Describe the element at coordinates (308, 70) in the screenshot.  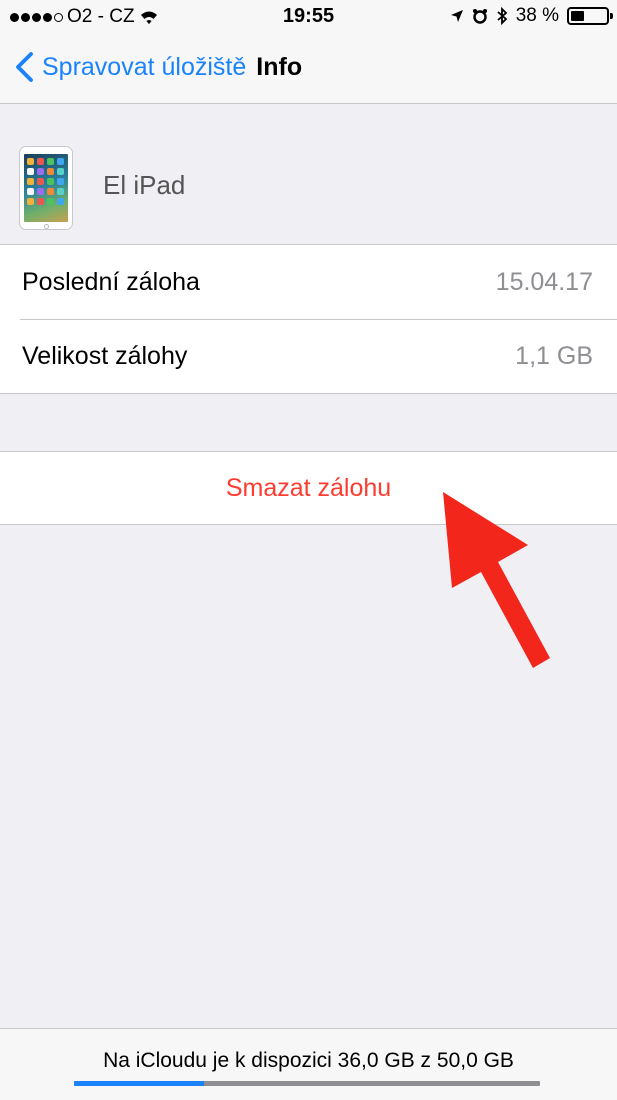
I see `navigation-bar: Spravovat úložiště Info` at that location.